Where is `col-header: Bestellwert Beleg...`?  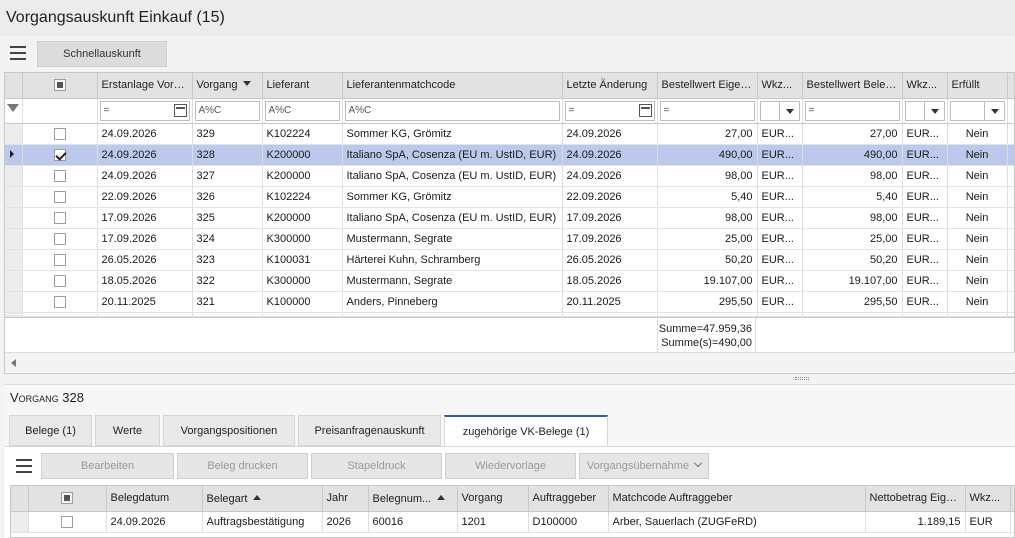 col-header: Bestellwert Beleg... is located at coordinates (852, 86).